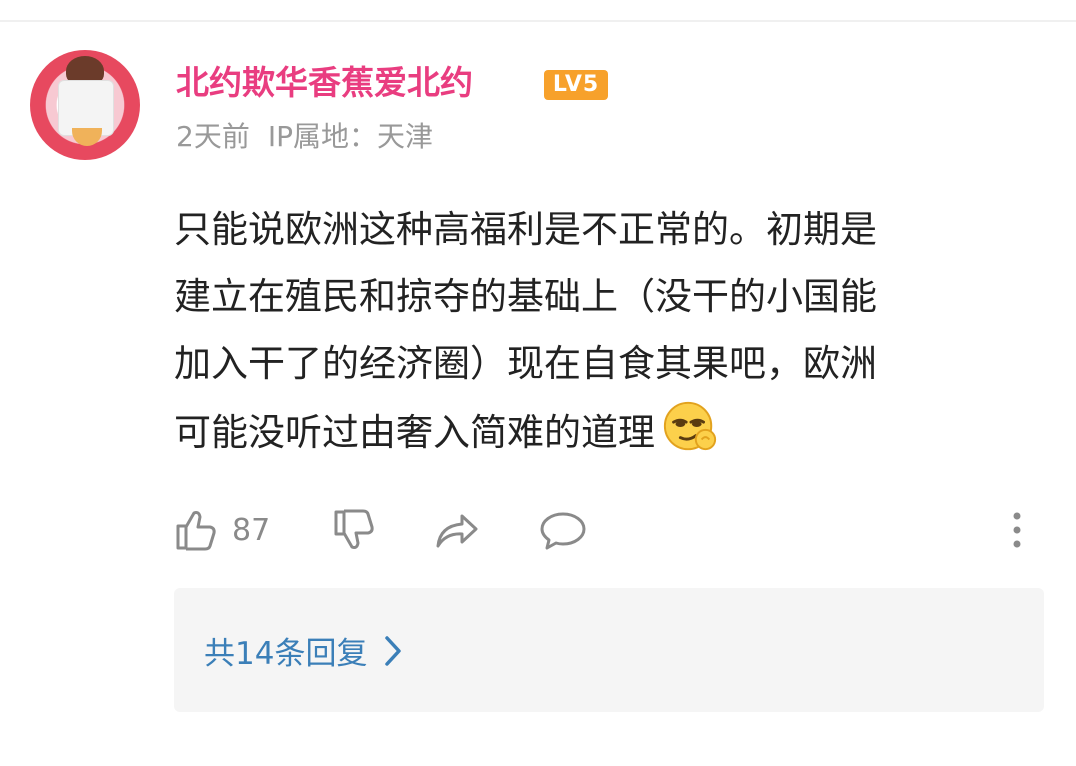 This screenshot has width=1076, height=766. Describe the element at coordinates (251, 530) in the screenshot. I see `like-count: 87` at that location.